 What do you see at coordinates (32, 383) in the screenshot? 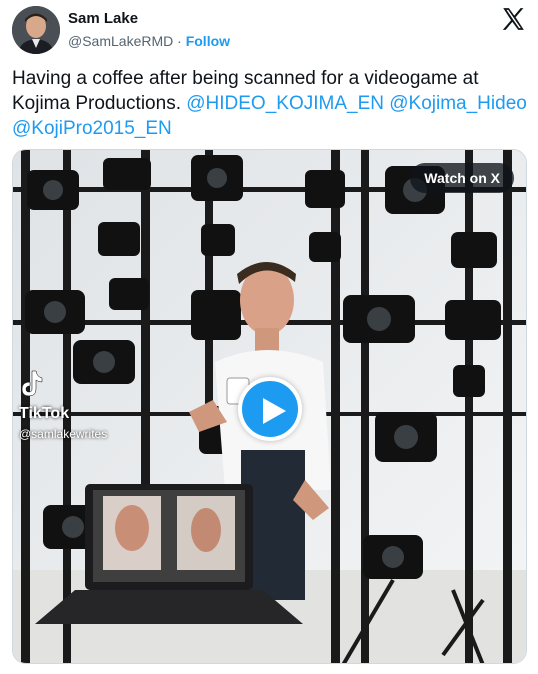
I see `tiktok-icon` at bounding box center [32, 383].